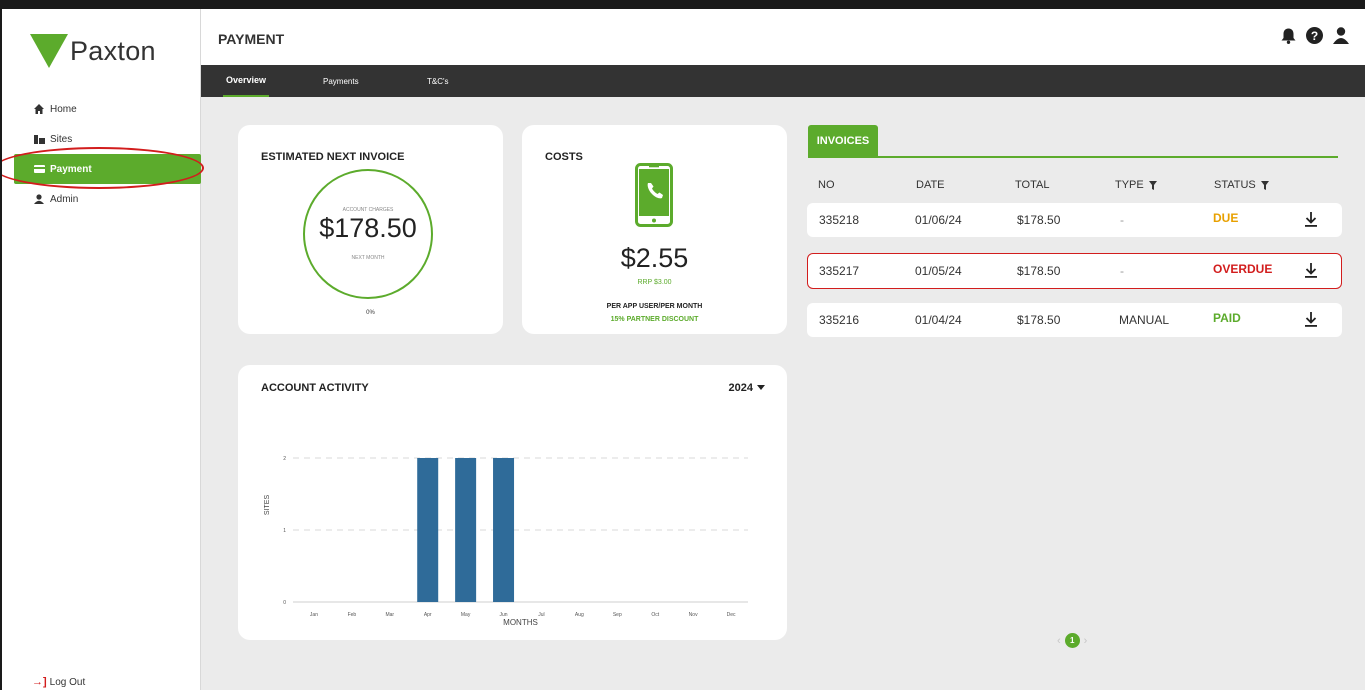 The width and height of the screenshot is (1365, 690). Describe the element at coordinates (267, 505) in the screenshot. I see `y-axis-title: SITES` at that location.